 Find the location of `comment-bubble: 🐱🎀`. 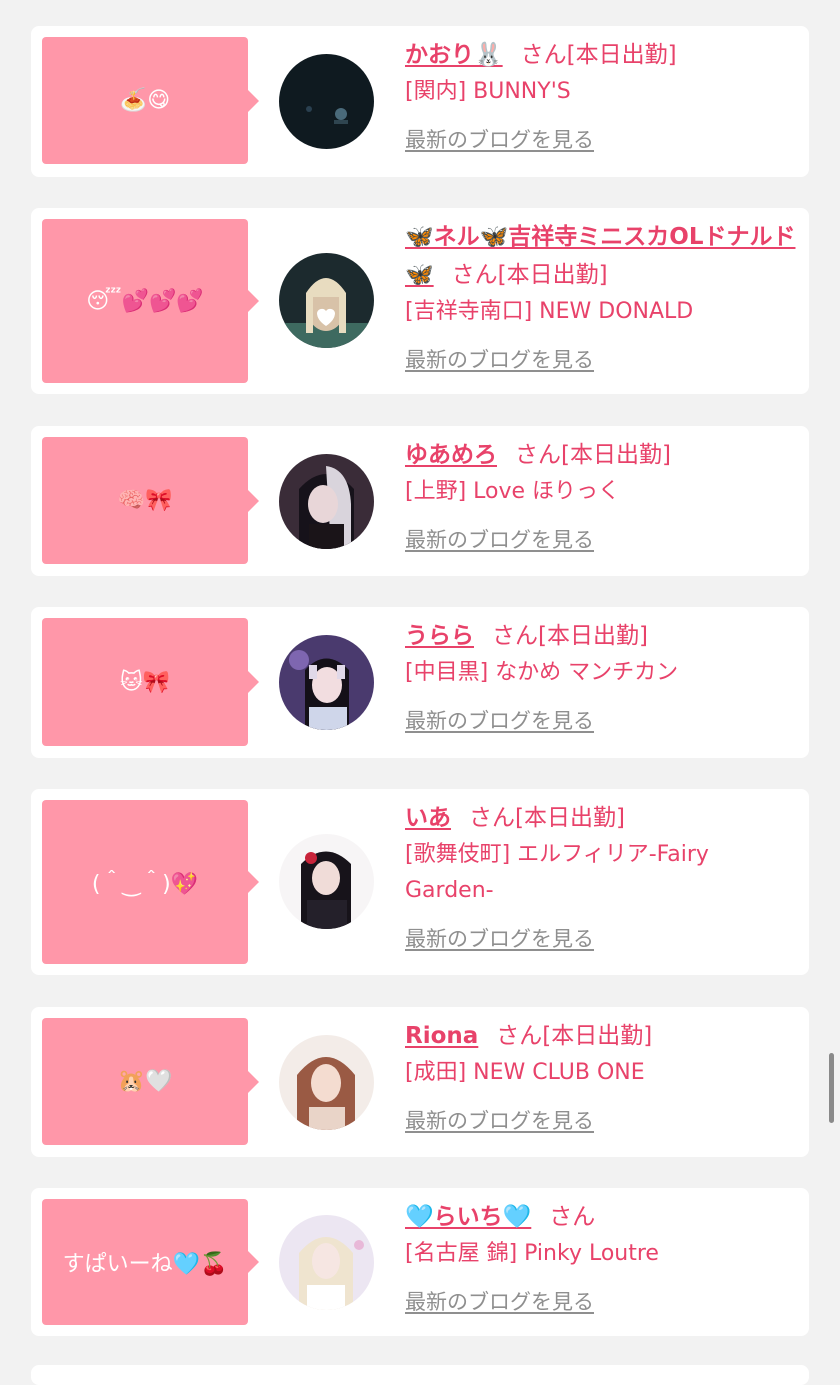

comment-bubble: 🐱🎀 is located at coordinates (150, 682).